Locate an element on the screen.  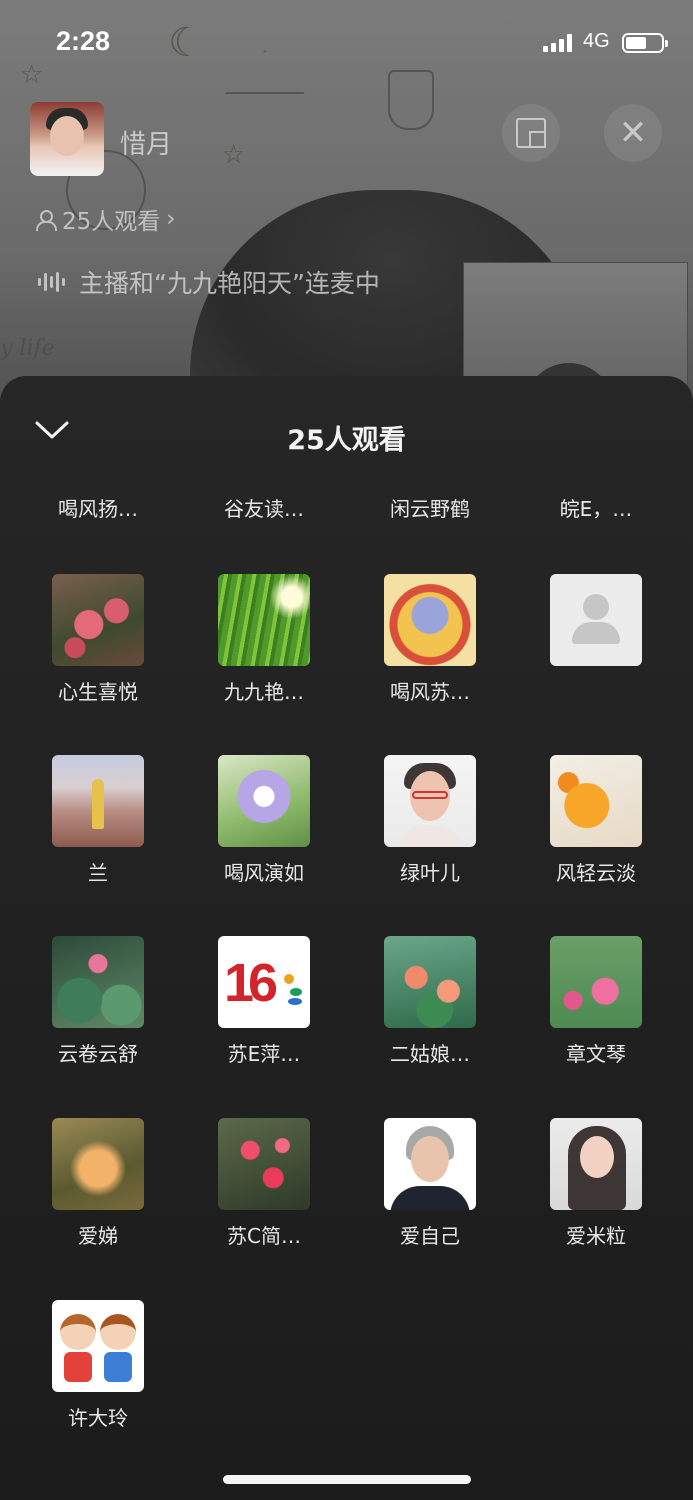
viewer-item: 闲云野鹤 is located at coordinates (430, 507).